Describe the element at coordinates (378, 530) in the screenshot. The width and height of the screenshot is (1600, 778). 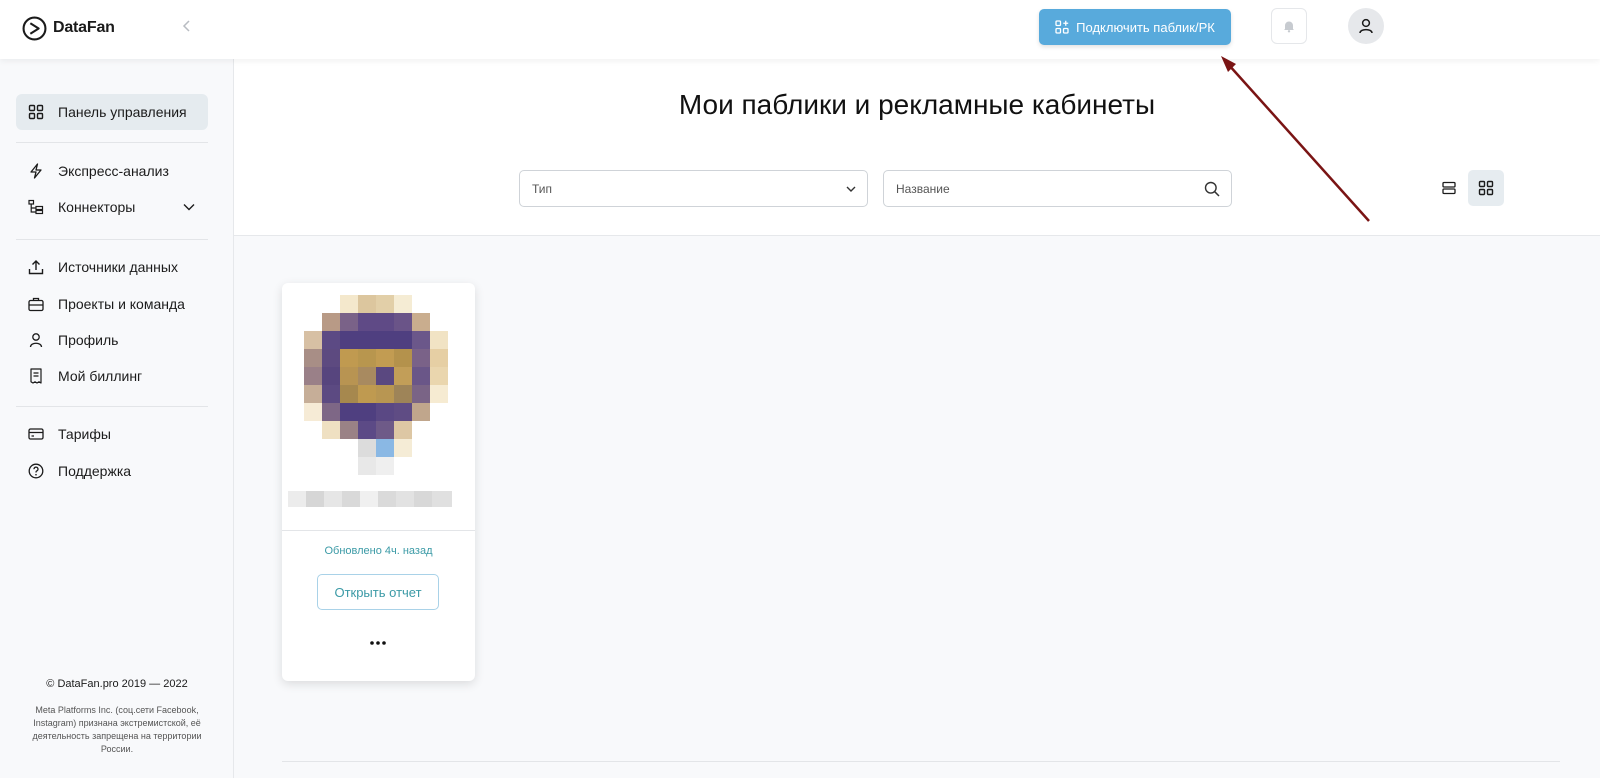
I see `card-divider` at that location.